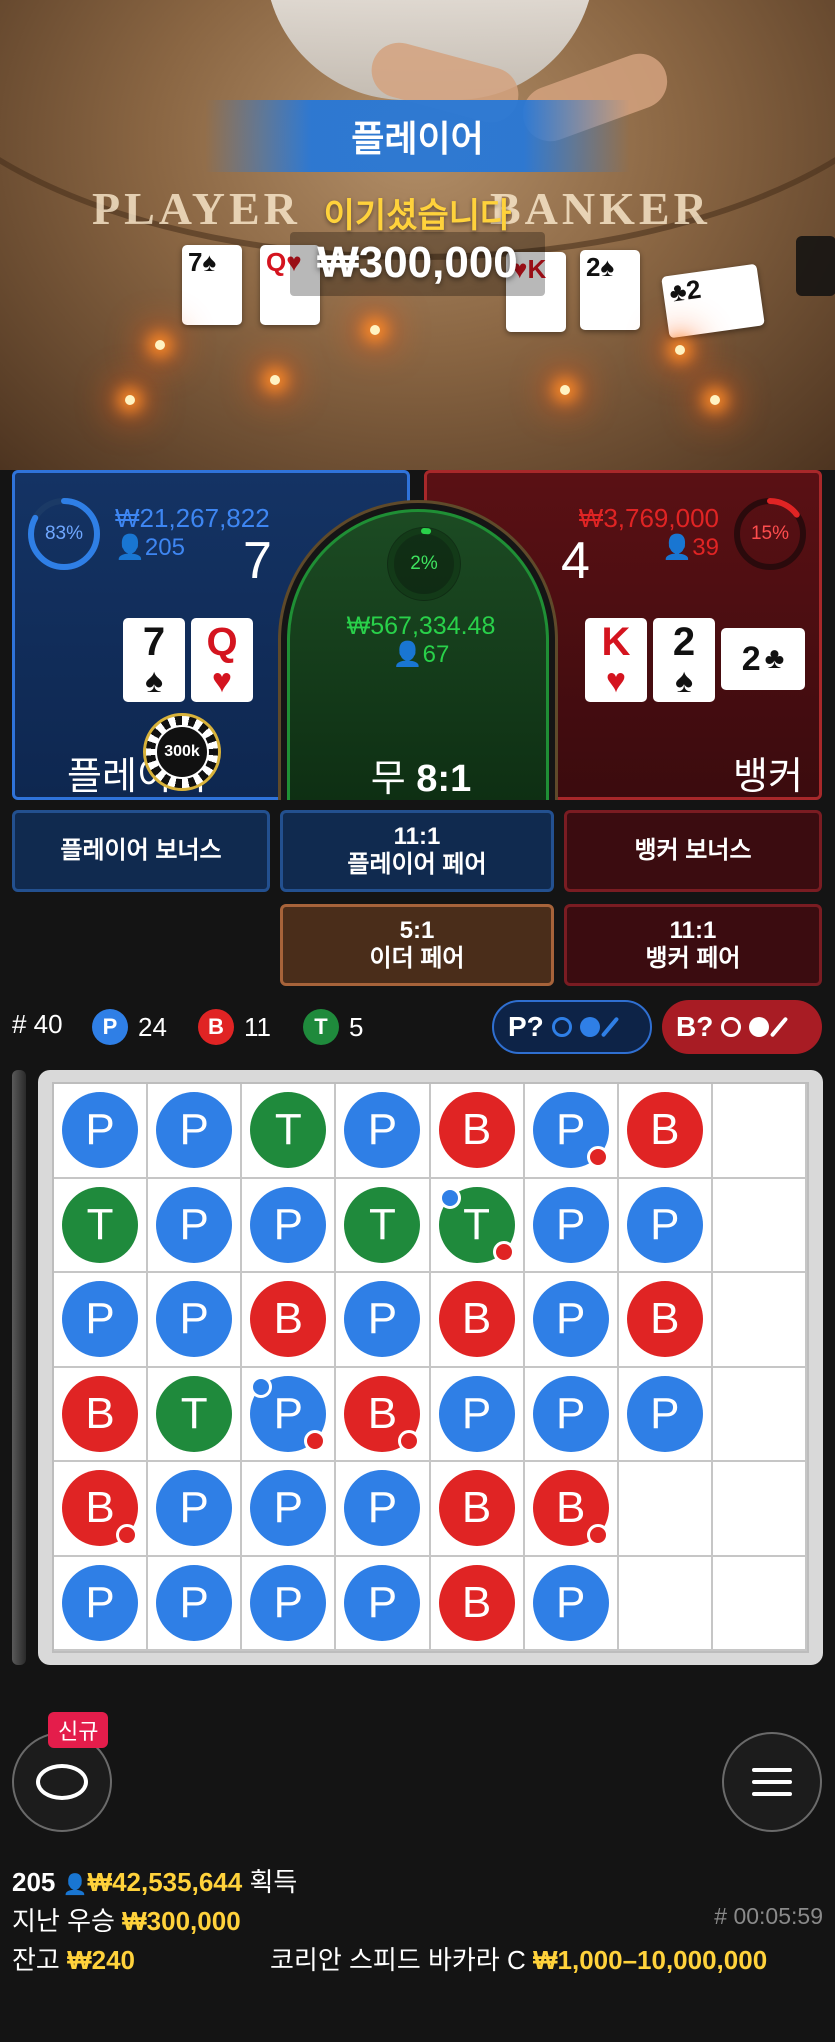 The width and height of the screenshot is (835, 2042). Describe the element at coordinates (417, 262) in the screenshot. I see `win-amount: ₩300,000` at that location.